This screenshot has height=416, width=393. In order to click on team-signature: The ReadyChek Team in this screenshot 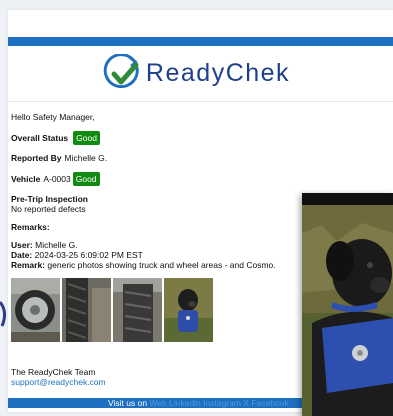, I will do `click(53, 372)`.